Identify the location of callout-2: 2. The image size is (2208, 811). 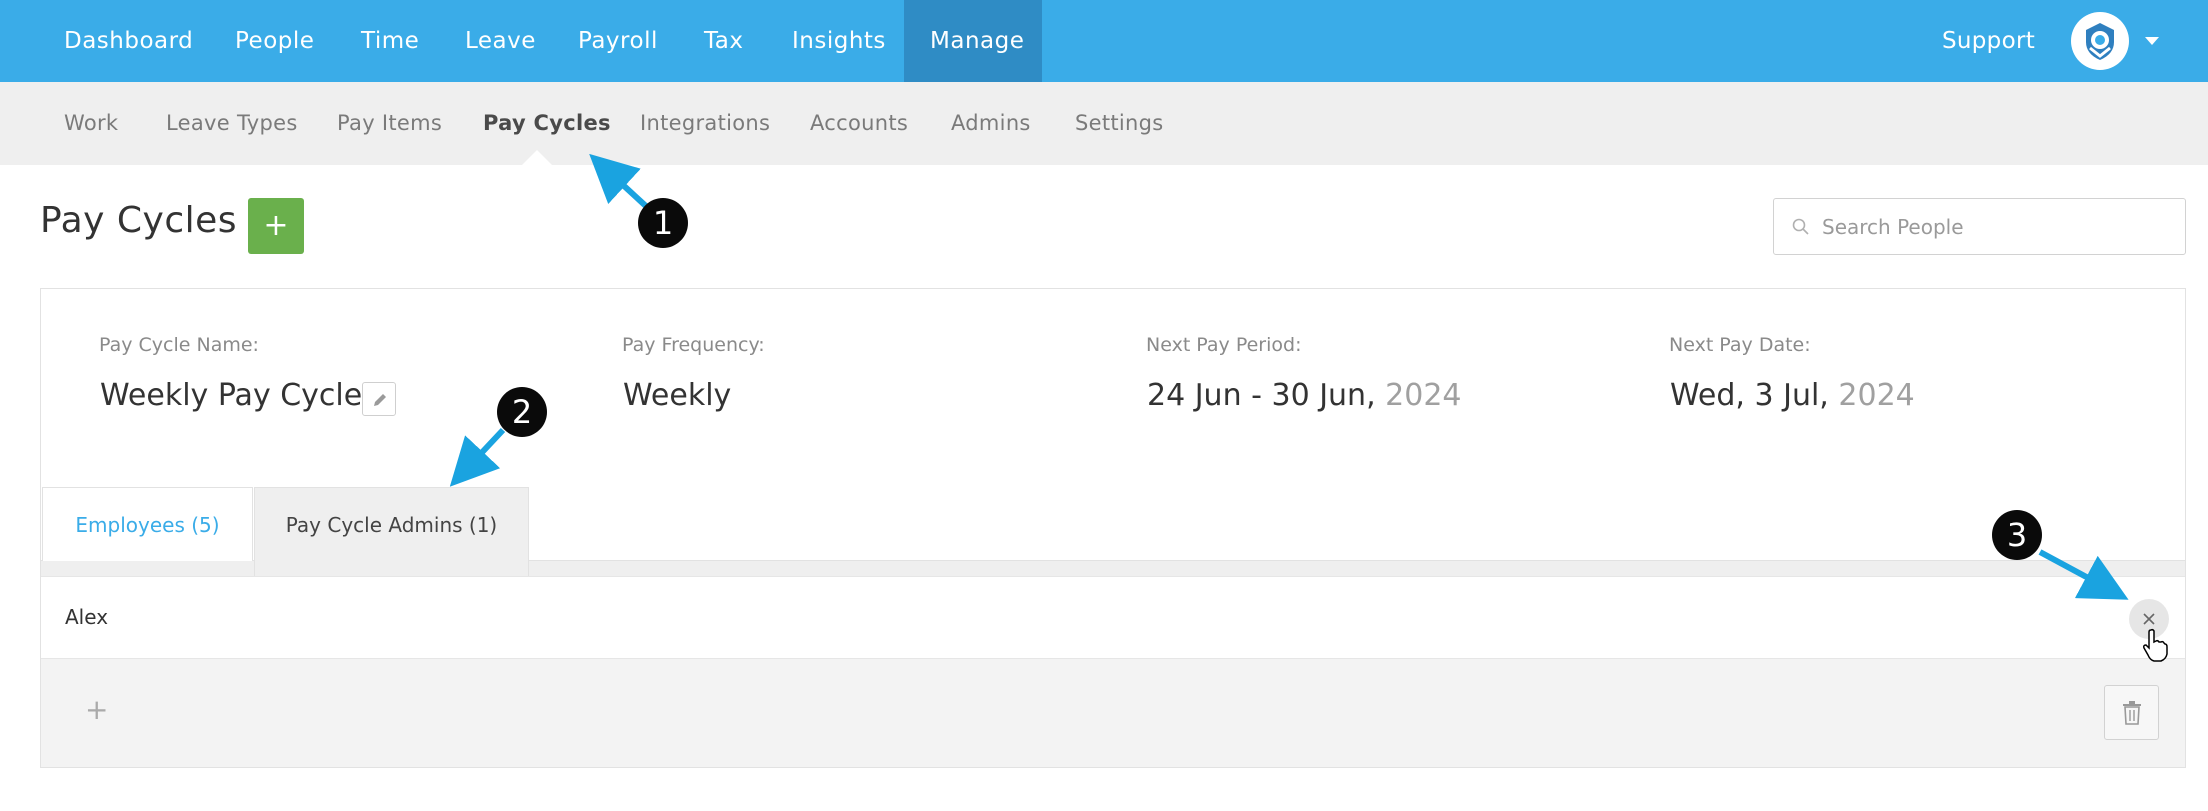
(522, 412).